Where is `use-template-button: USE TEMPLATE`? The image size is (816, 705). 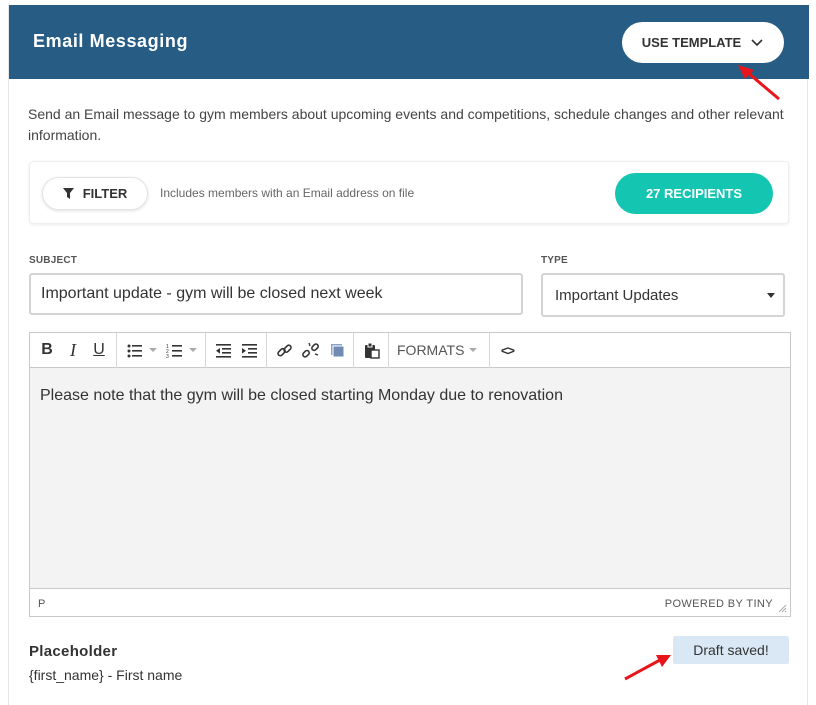
use-template-button: USE TEMPLATE is located at coordinates (703, 42).